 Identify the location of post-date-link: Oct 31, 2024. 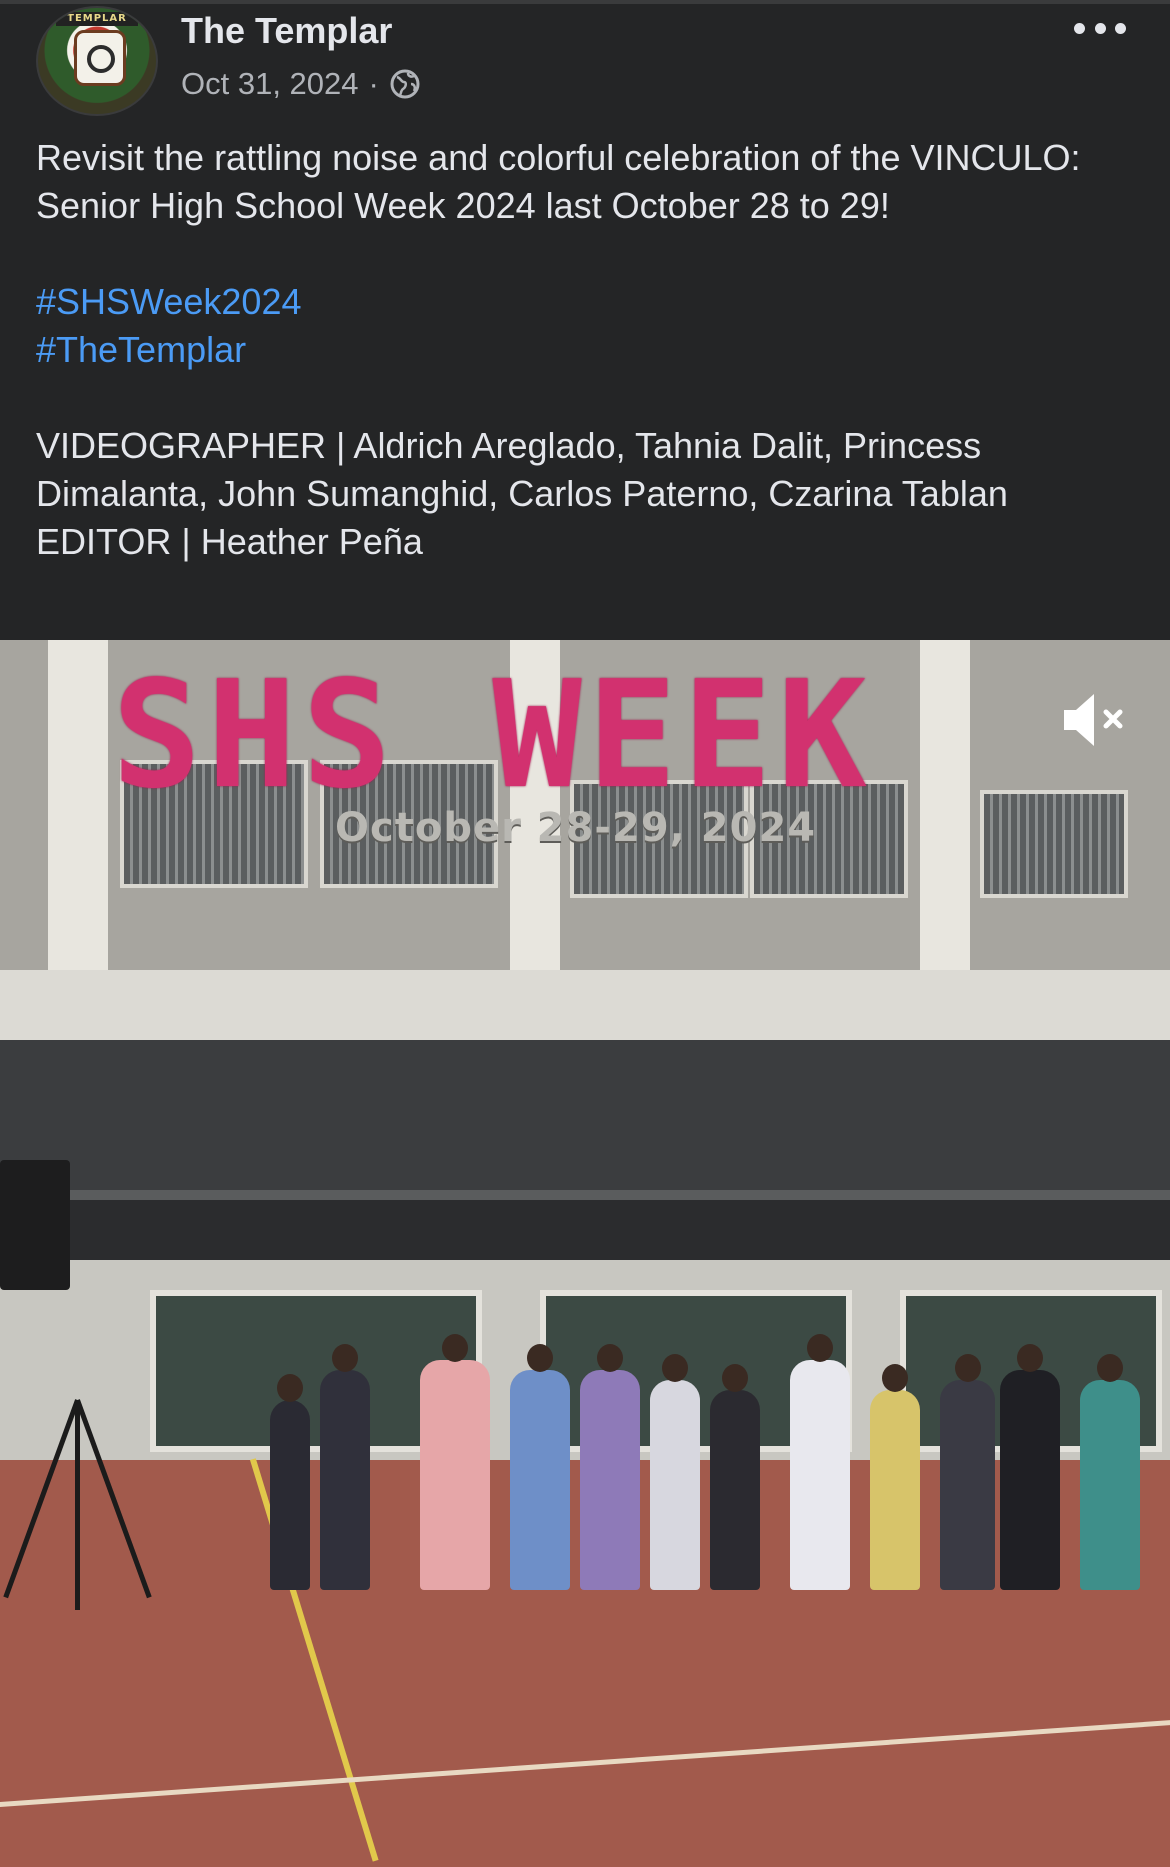
(270, 84).